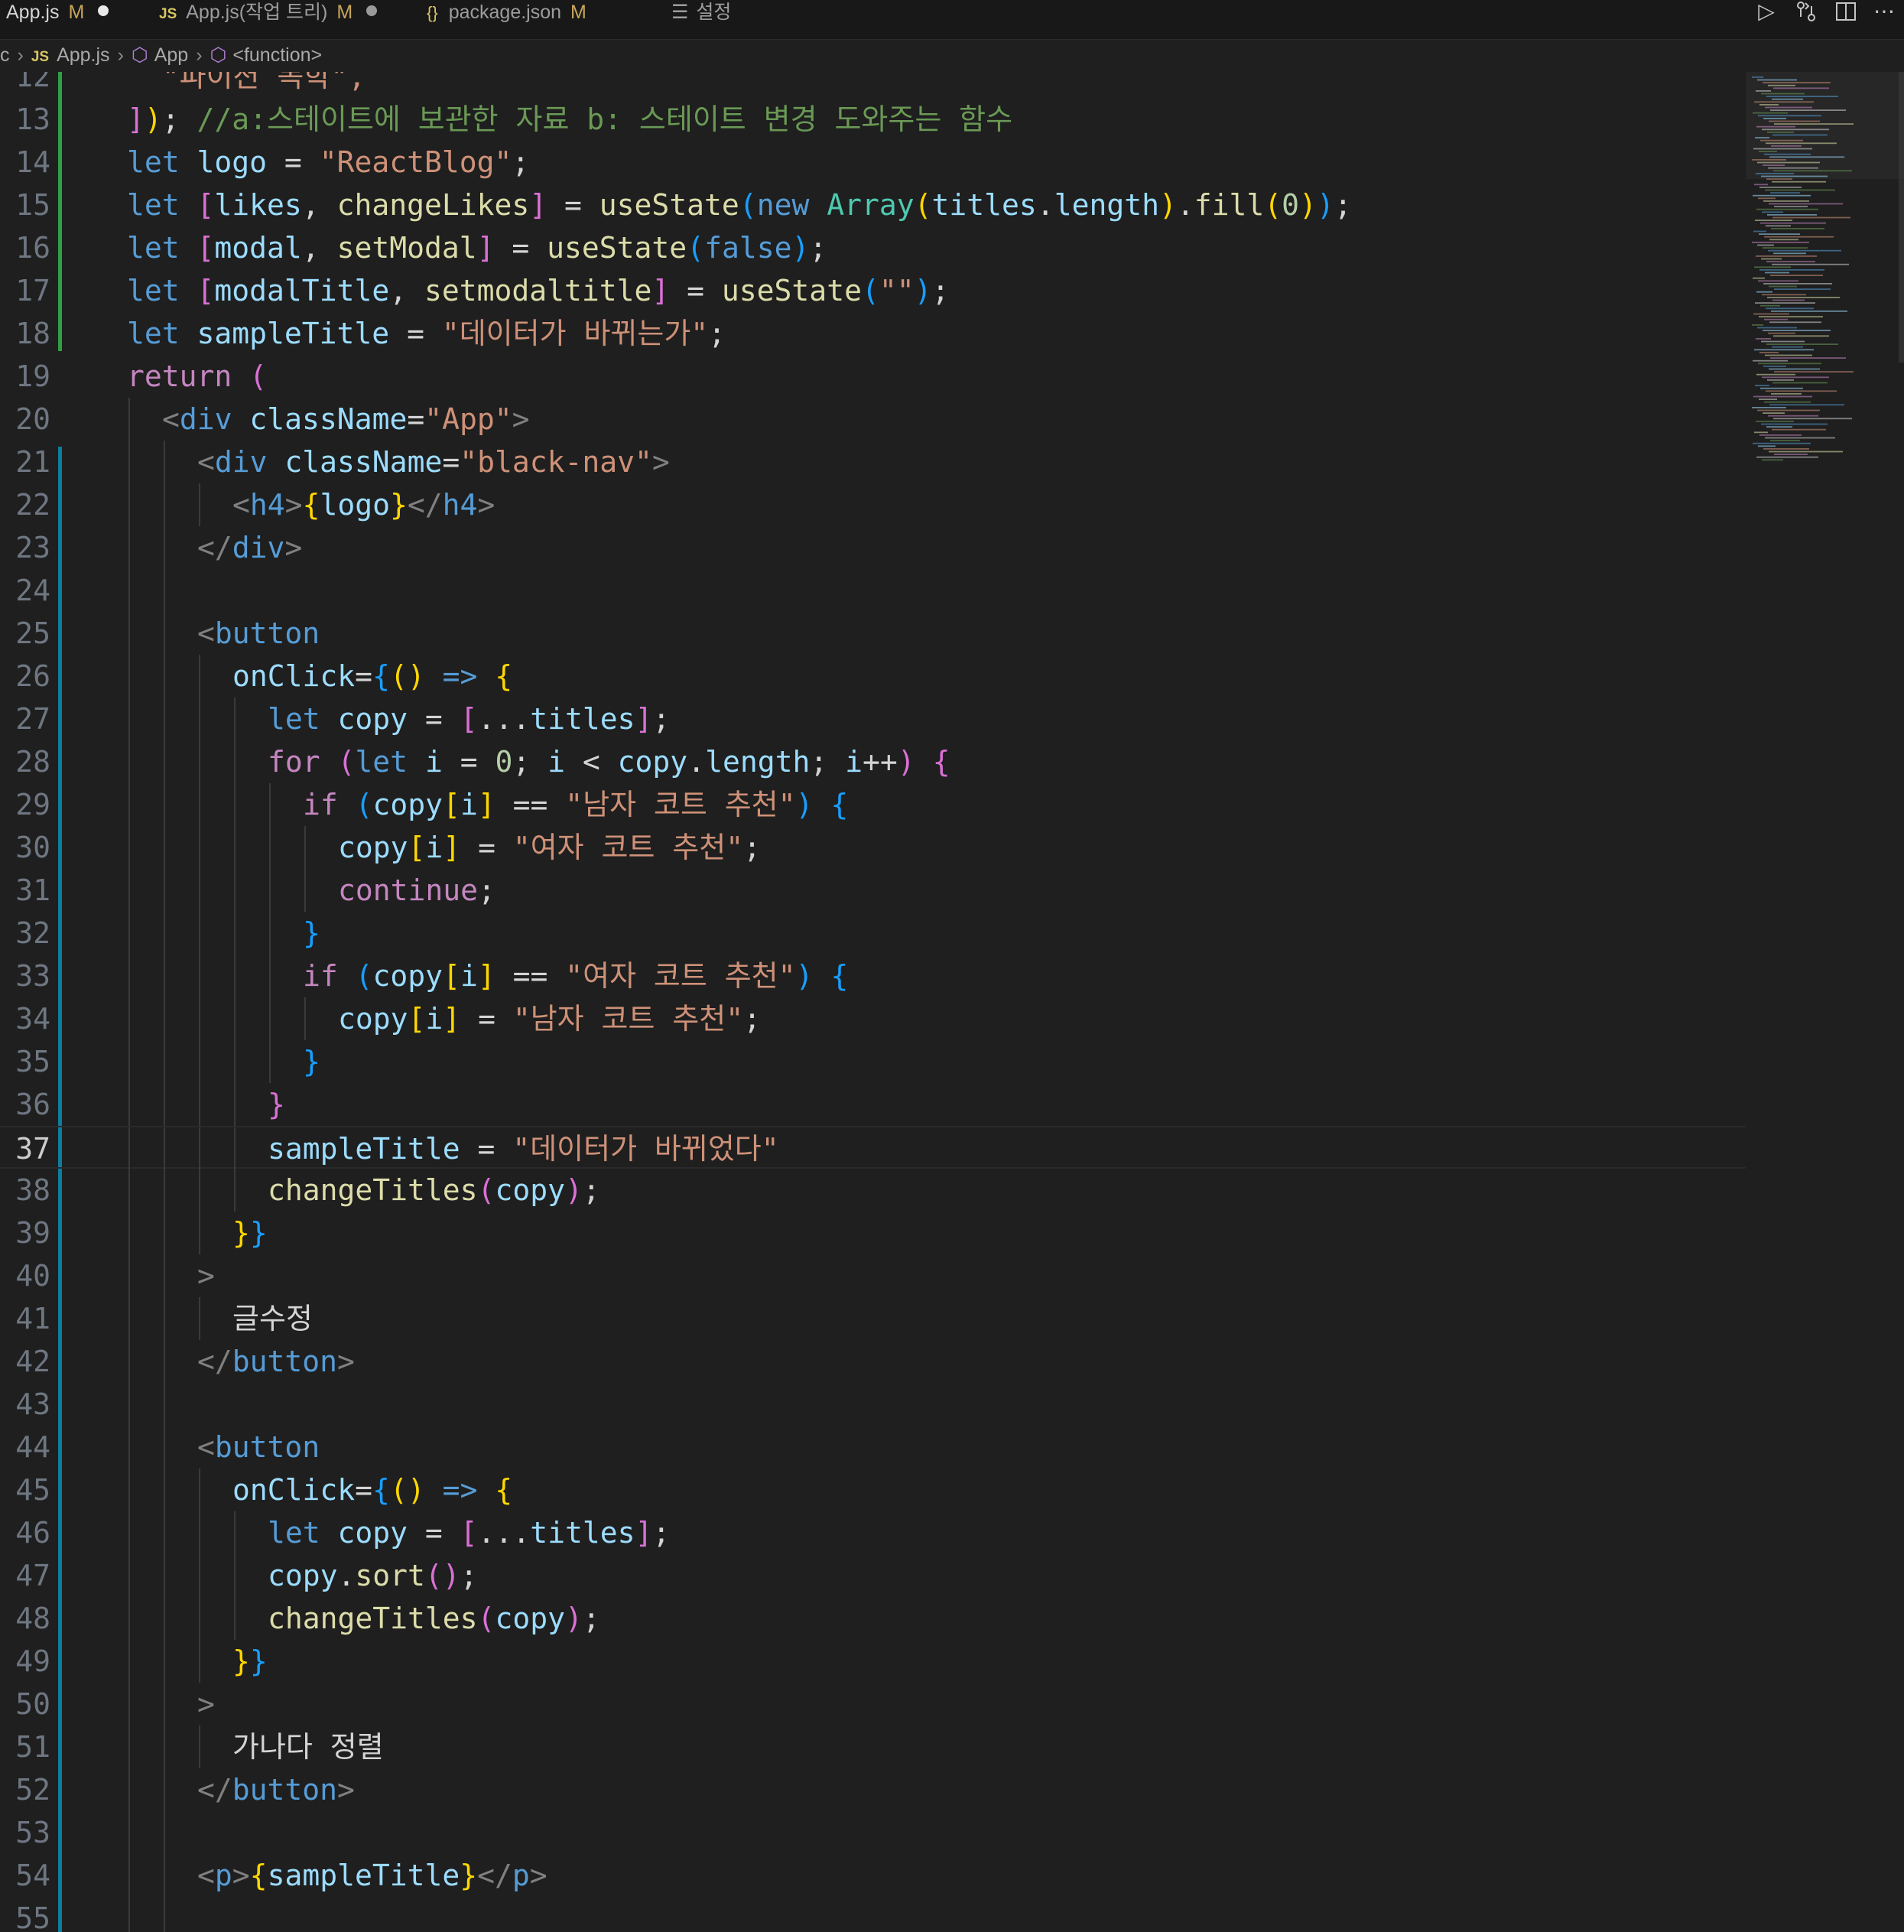 The width and height of the screenshot is (1904, 1932). Describe the element at coordinates (1806, 14) in the screenshot. I see `git-compare-icon` at that location.